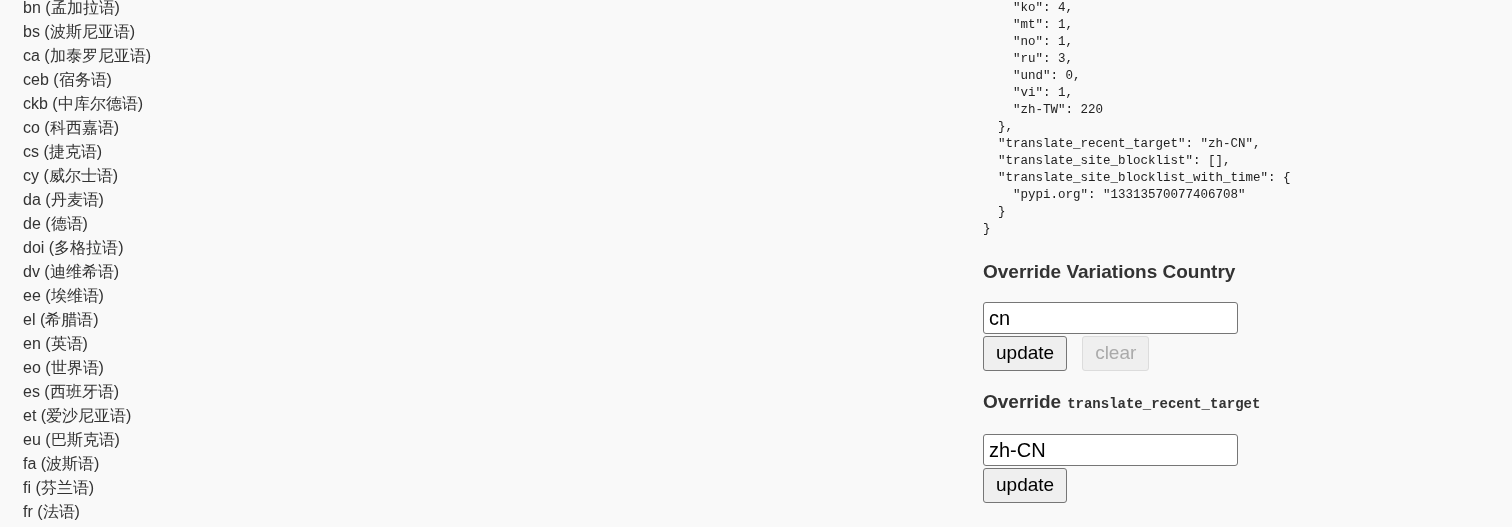  Describe the element at coordinates (63, 368) in the screenshot. I see `language-item: eo (世界语)` at that location.